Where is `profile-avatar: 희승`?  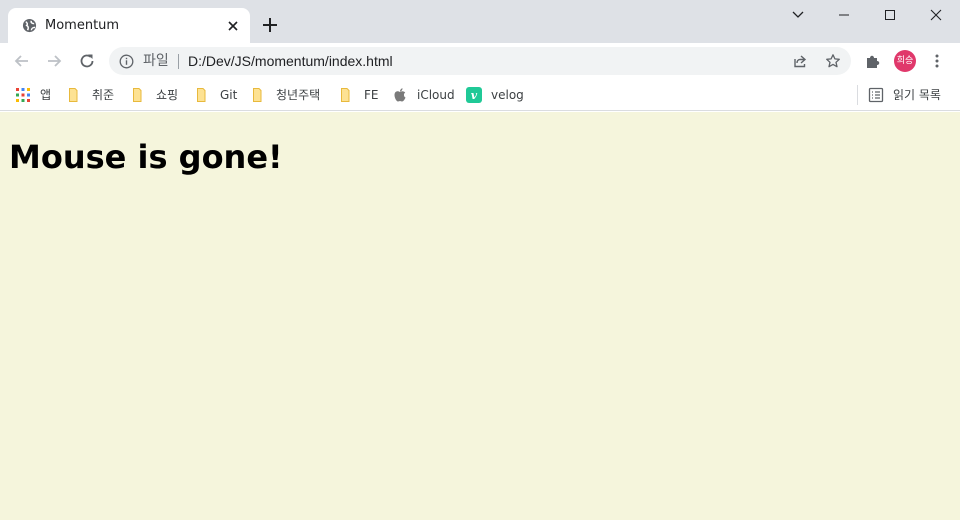
profile-avatar: 희승 is located at coordinates (905, 61).